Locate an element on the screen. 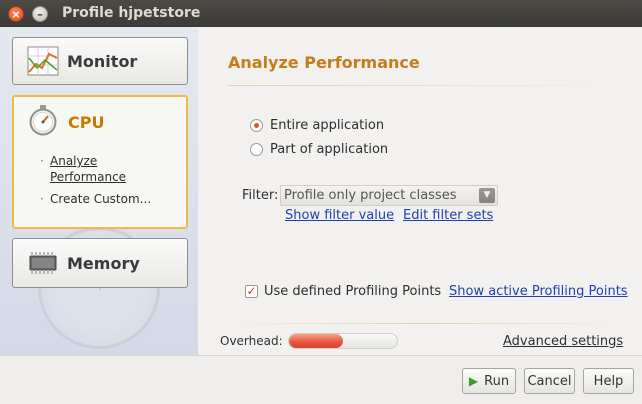  cpu-header: CPU is located at coordinates (100, 122).